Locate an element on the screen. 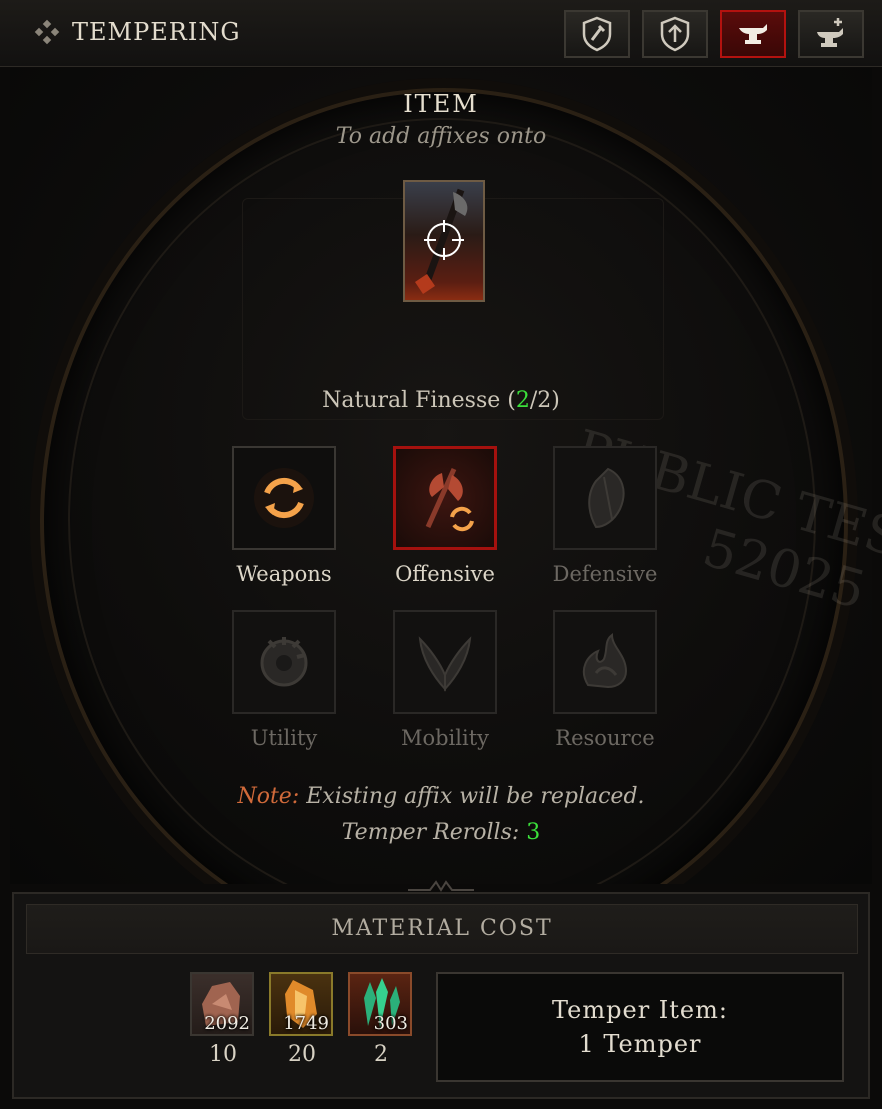  tab-masterwork is located at coordinates (831, 34).